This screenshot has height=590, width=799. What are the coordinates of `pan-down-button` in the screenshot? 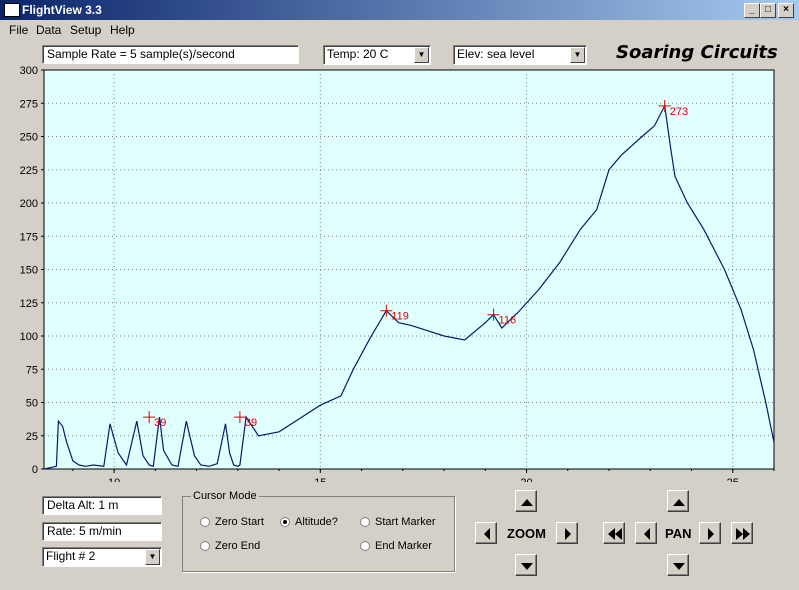 It's located at (678, 565).